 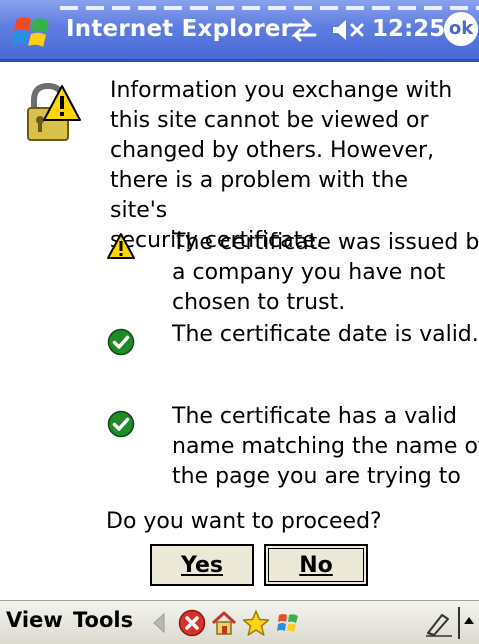 What do you see at coordinates (34, 620) in the screenshot?
I see `menu-view: View` at bounding box center [34, 620].